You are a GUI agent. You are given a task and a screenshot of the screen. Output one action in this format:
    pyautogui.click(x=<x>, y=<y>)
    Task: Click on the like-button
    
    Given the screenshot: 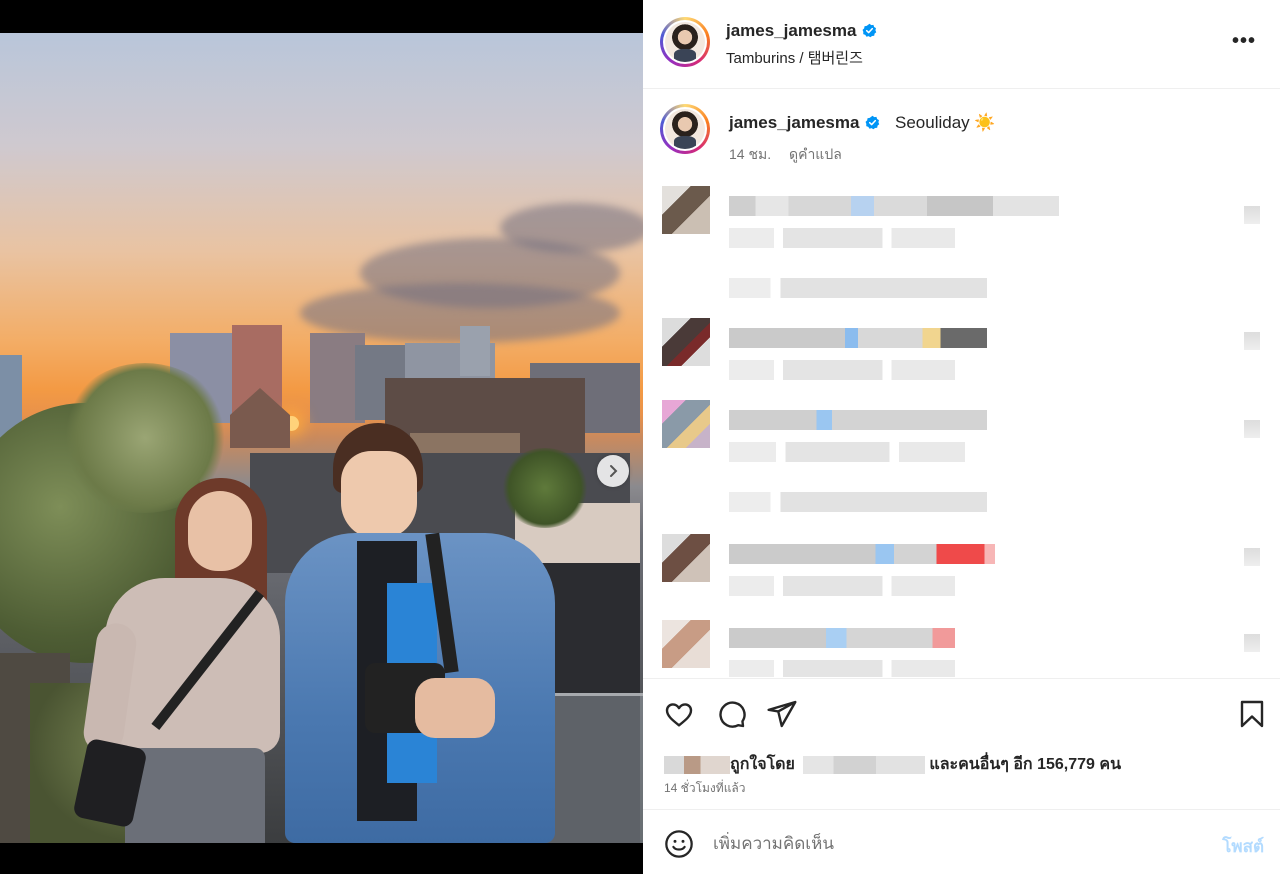 What is the action you would take?
    pyautogui.click(x=679, y=714)
    